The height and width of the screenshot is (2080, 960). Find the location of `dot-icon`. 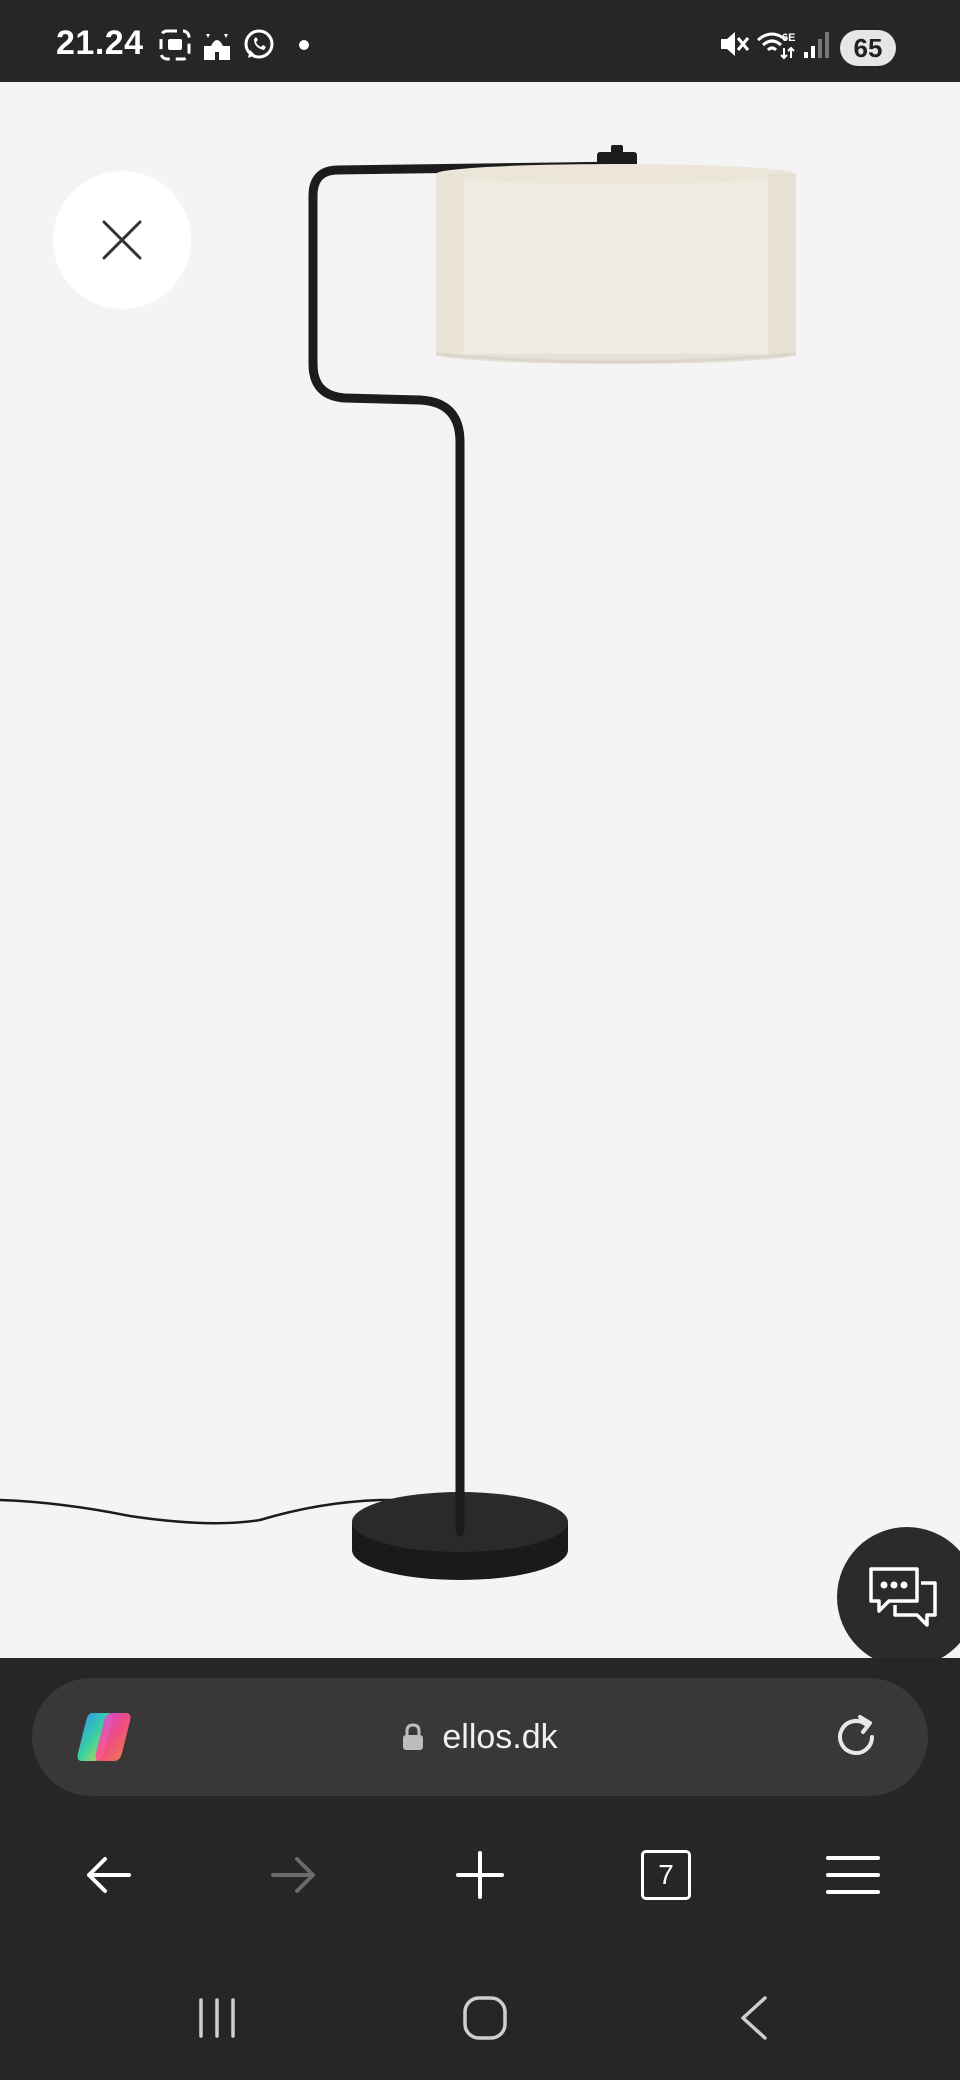

dot-icon is located at coordinates (304, 45).